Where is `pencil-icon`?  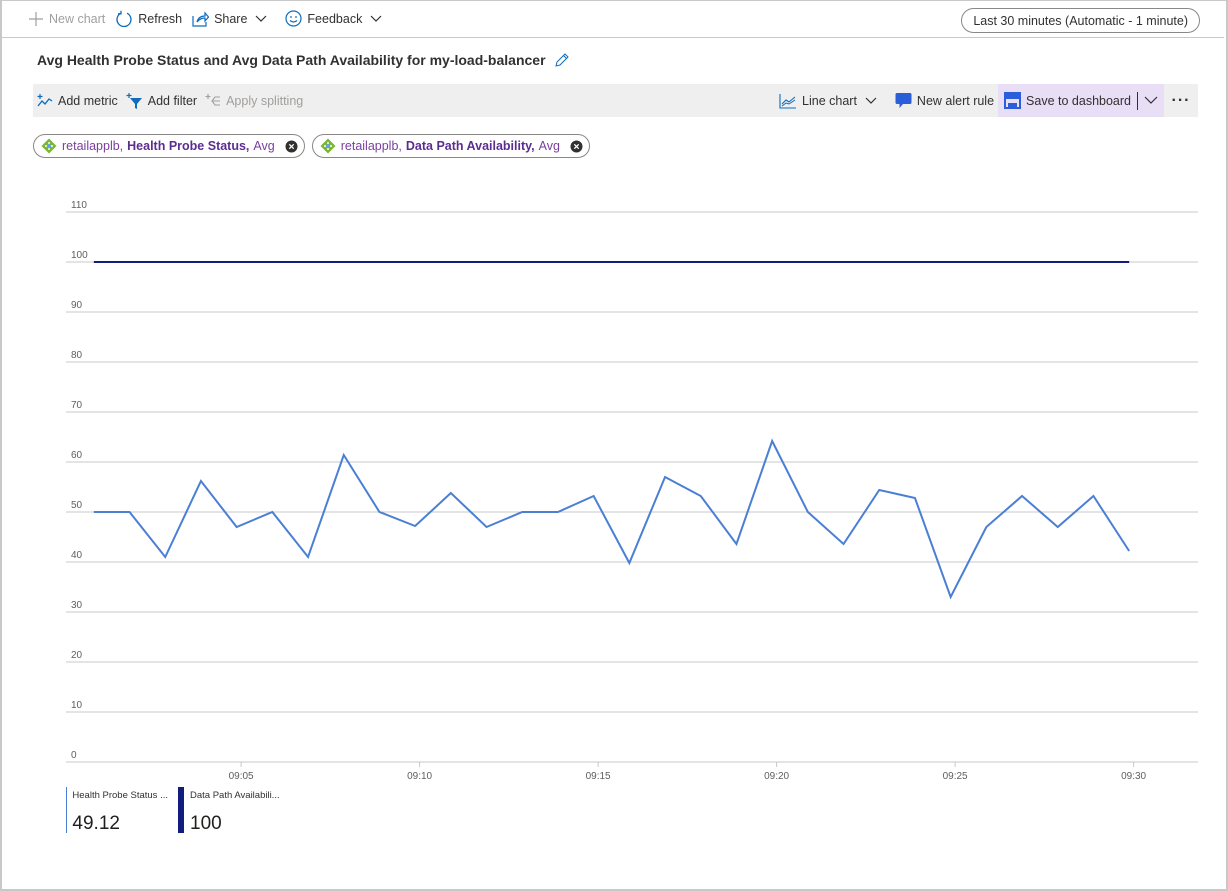 pencil-icon is located at coordinates (561, 60).